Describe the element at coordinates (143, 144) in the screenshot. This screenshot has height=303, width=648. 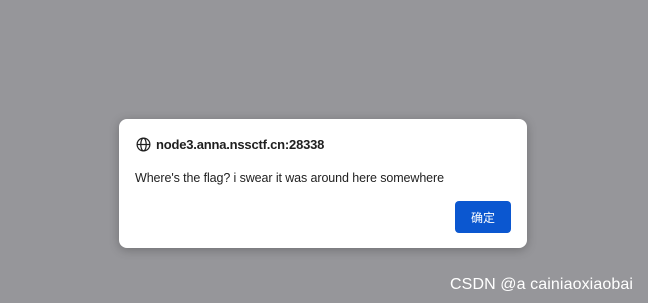
I see `globe-icon` at that location.